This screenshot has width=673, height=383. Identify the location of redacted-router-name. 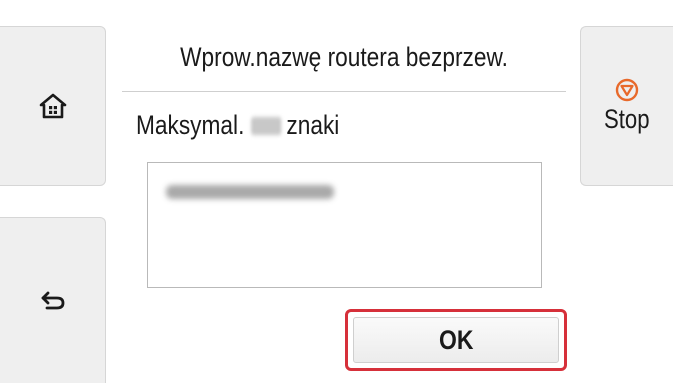
(250, 192).